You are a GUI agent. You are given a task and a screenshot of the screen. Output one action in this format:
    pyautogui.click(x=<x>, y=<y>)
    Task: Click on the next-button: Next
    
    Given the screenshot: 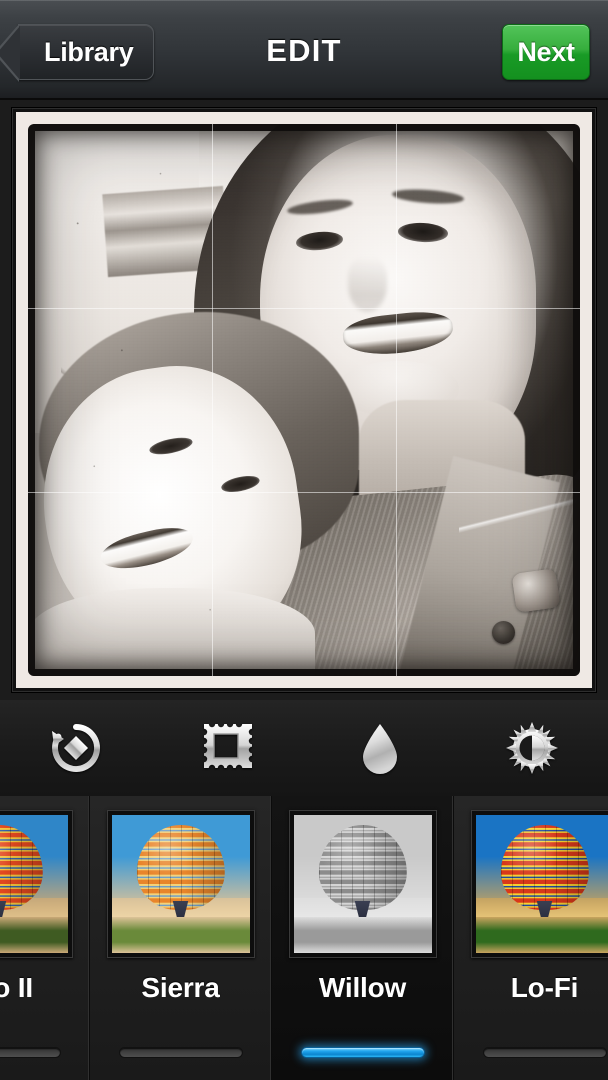 What is the action you would take?
    pyautogui.click(x=546, y=52)
    